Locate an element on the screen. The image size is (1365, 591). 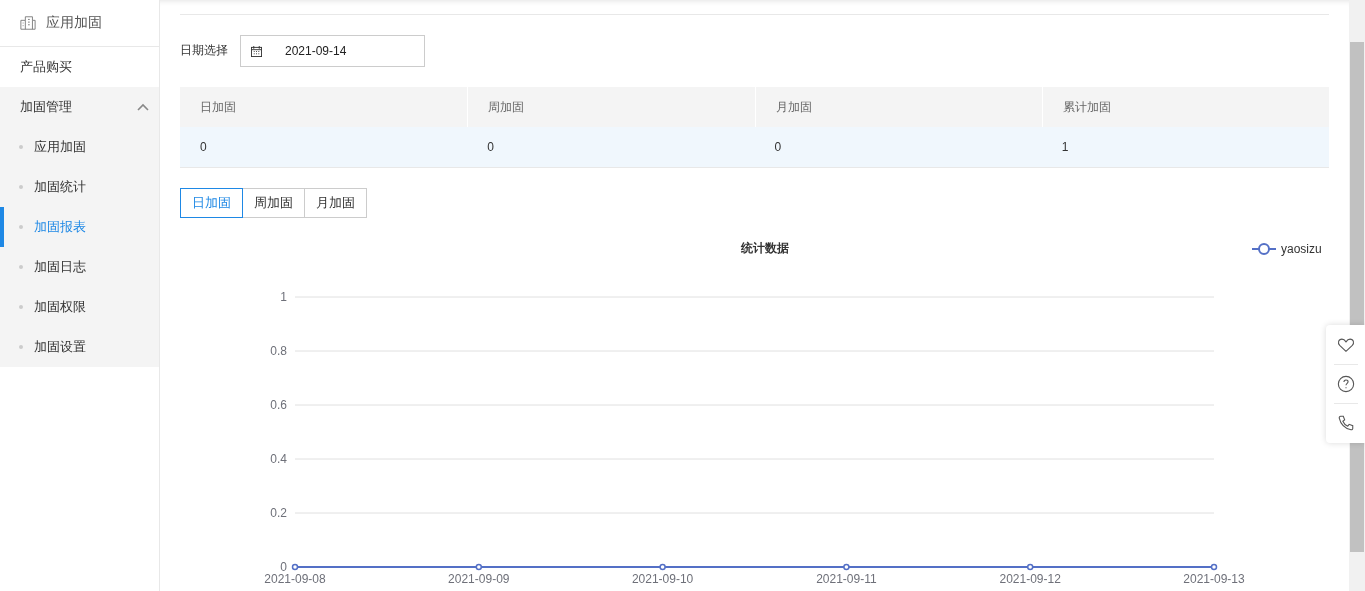
group-label: 加固管理 is located at coordinates (46, 107).